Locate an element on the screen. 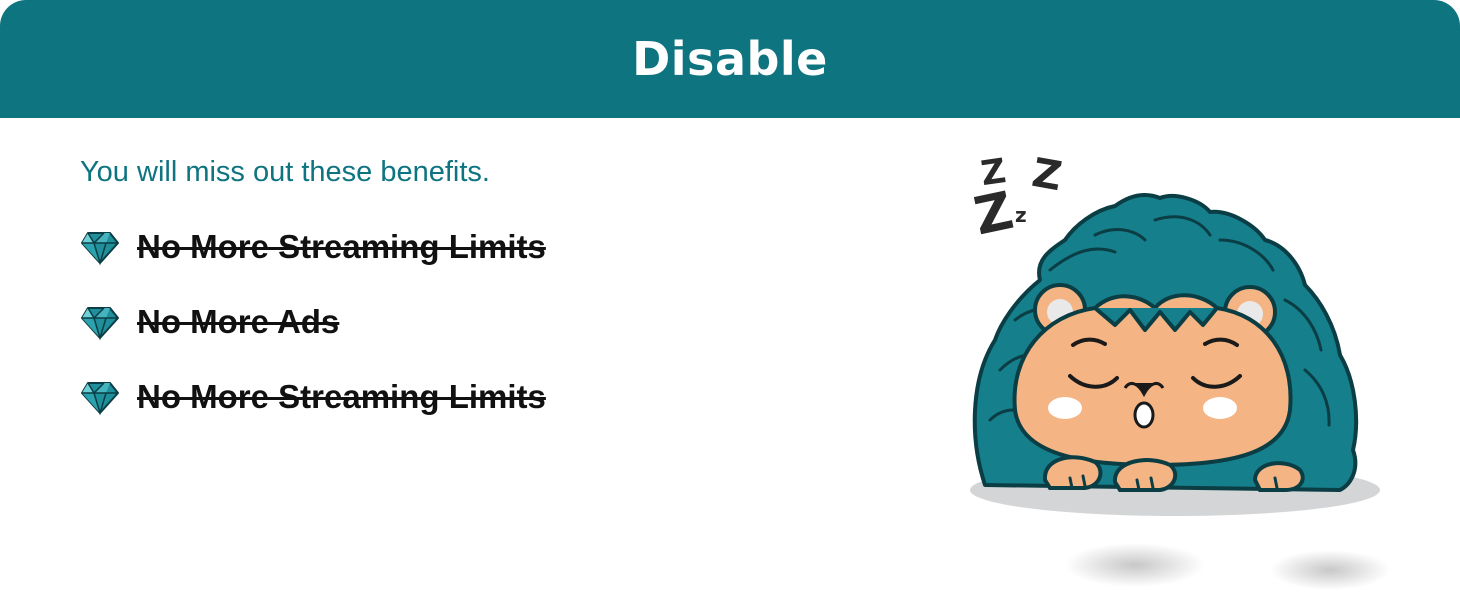 The image size is (1460, 600). sleep-z-icon: Z Z Z z is located at coordinates (1017, 199).